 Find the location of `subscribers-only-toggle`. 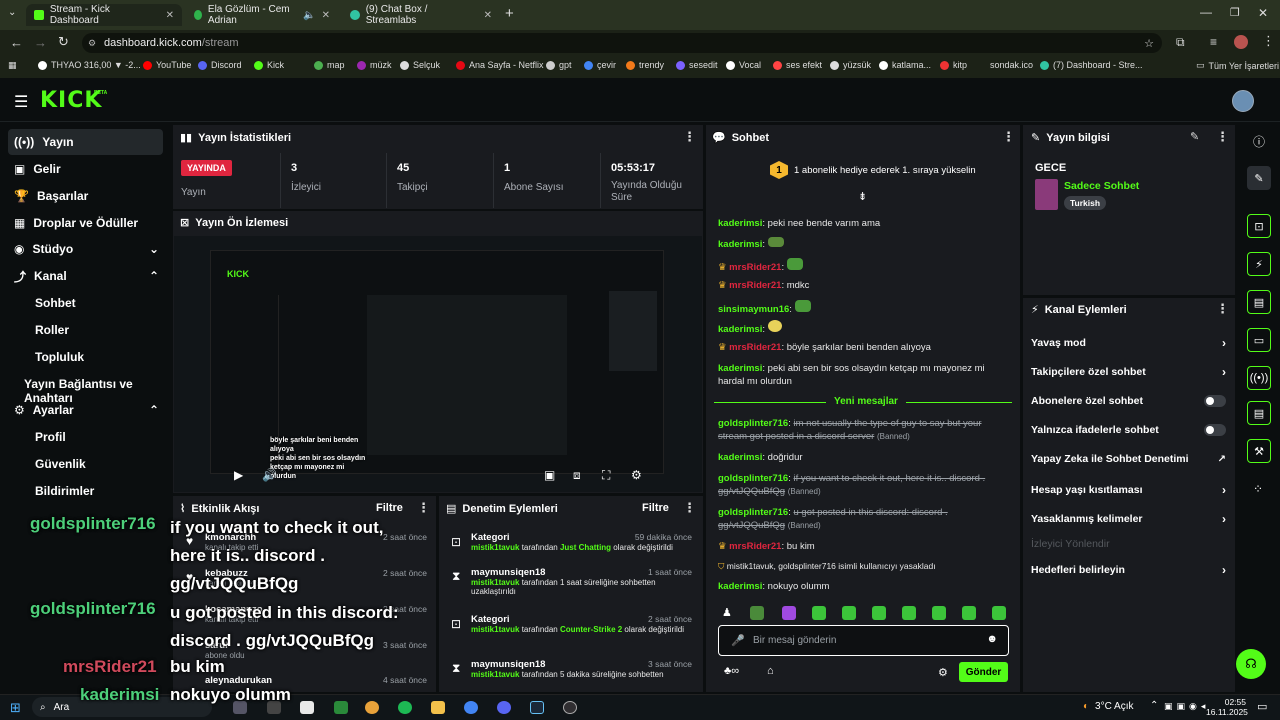

subscribers-only-toggle is located at coordinates (1215, 401).